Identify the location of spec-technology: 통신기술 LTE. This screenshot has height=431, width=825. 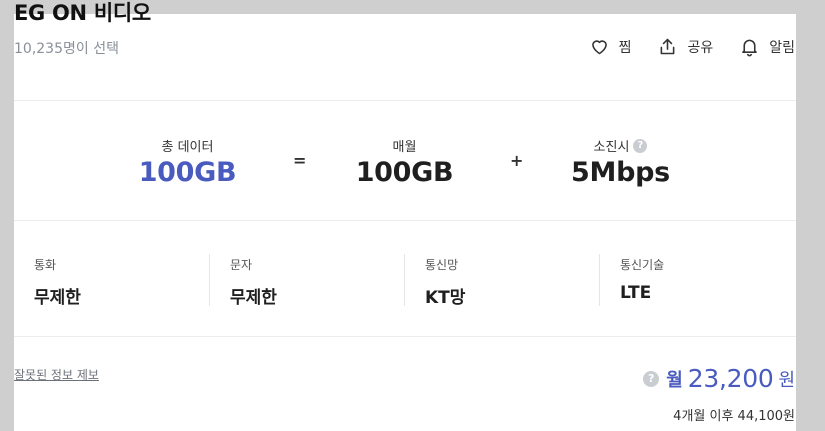
(631, 280).